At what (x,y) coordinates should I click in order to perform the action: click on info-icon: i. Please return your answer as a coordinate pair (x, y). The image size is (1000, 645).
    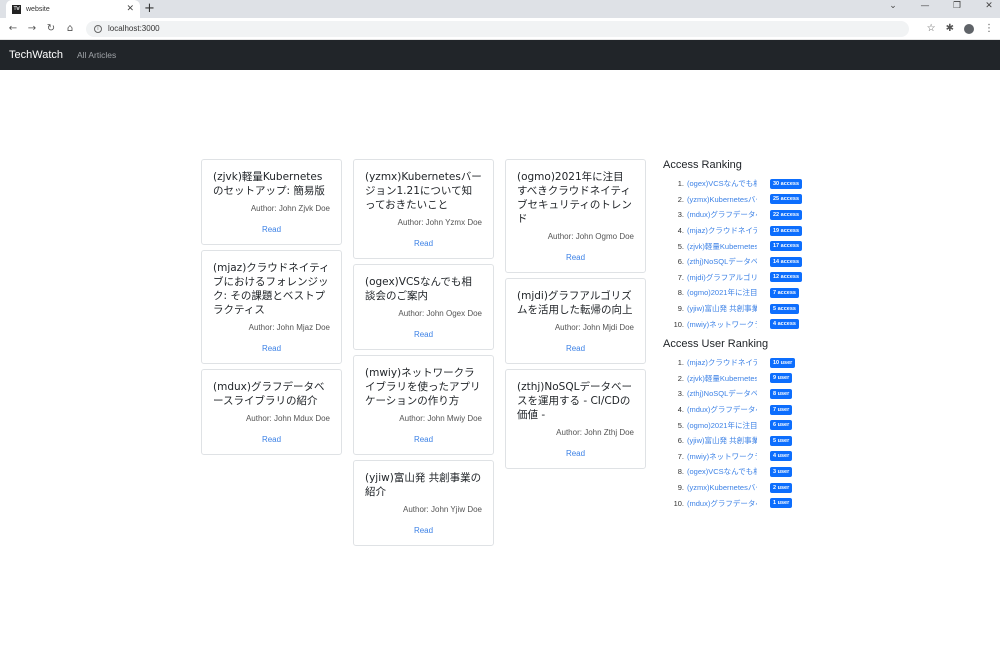
    Looking at the image, I should click on (98, 28).